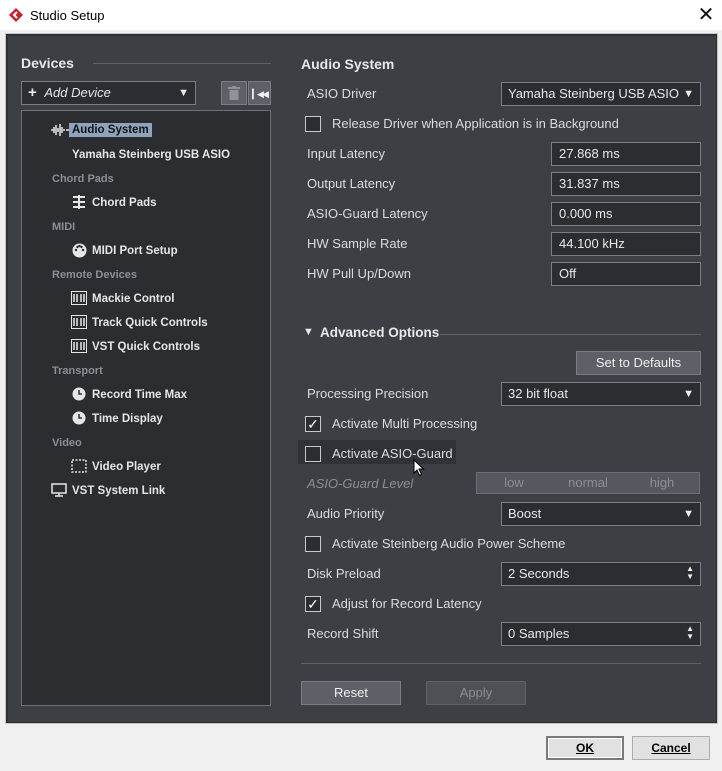  Describe the element at coordinates (346, 513) in the screenshot. I see `audio-priority-label: Audio Priority` at that location.